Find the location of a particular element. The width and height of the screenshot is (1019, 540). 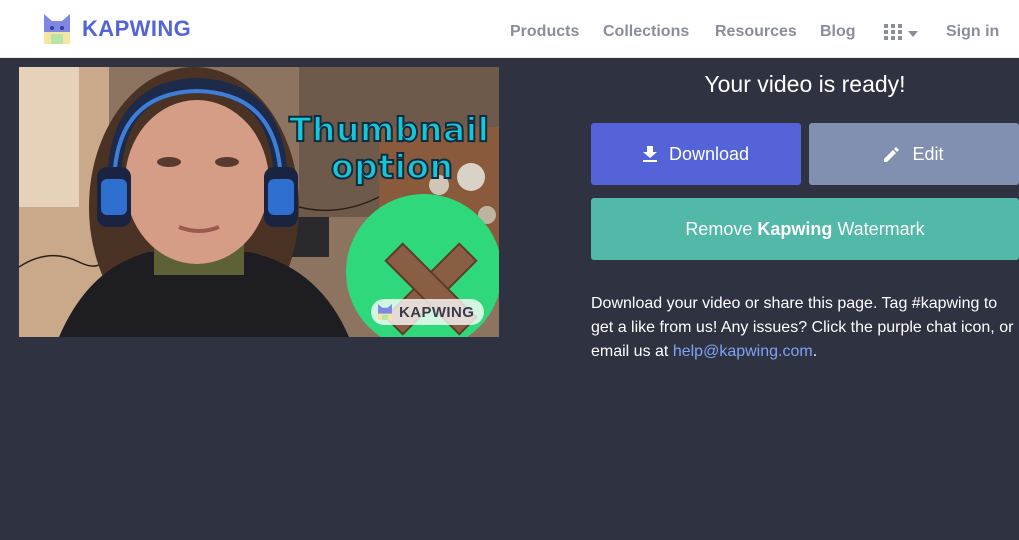

apps-menu-button is located at coordinates (901, 32).